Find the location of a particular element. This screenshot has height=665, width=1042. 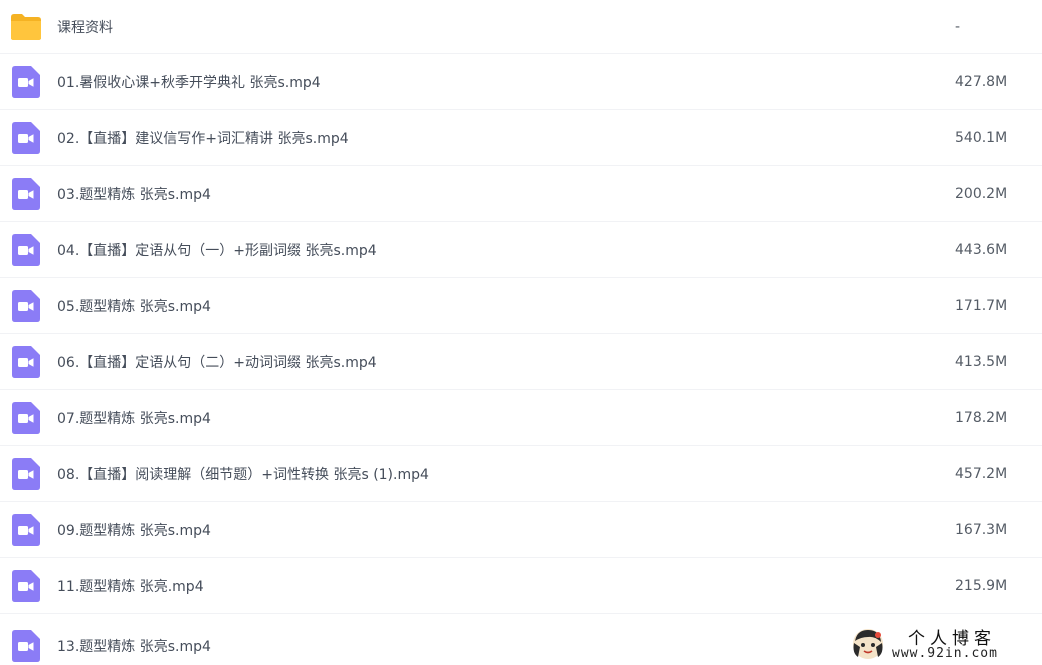

file-row: 05.题型精炼 张亮s.mp4 171.7M is located at coordinates (521, 306).